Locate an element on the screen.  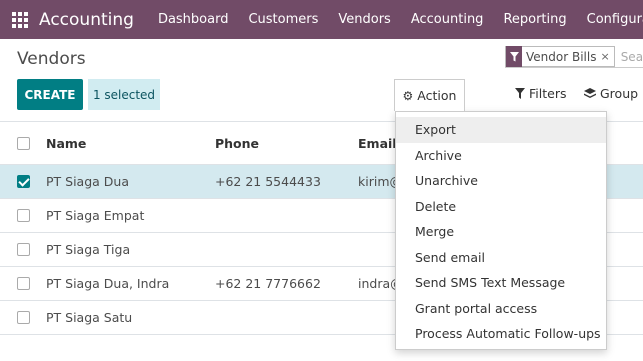
menu-item-process-follow-ups: Process Automatic Follow-ups is located at coordinates (501, 334).